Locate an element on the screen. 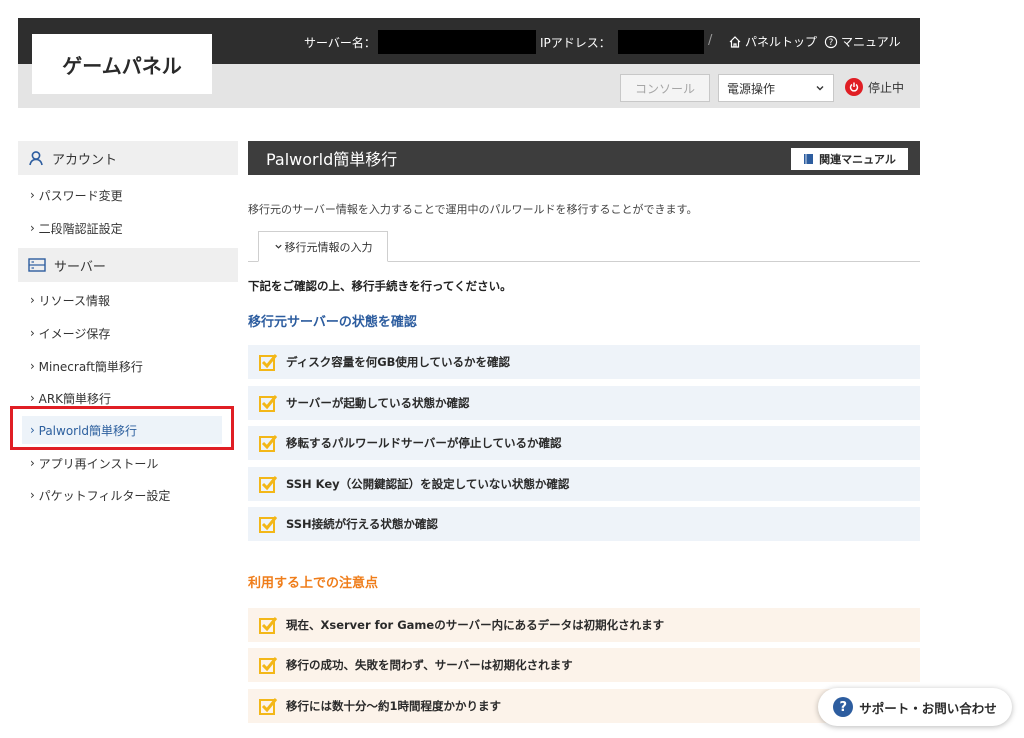 This screenshot has height=738, width=1024. sidebar-item-image-save: › イメージ保存 is located at coordinates (128, 333).